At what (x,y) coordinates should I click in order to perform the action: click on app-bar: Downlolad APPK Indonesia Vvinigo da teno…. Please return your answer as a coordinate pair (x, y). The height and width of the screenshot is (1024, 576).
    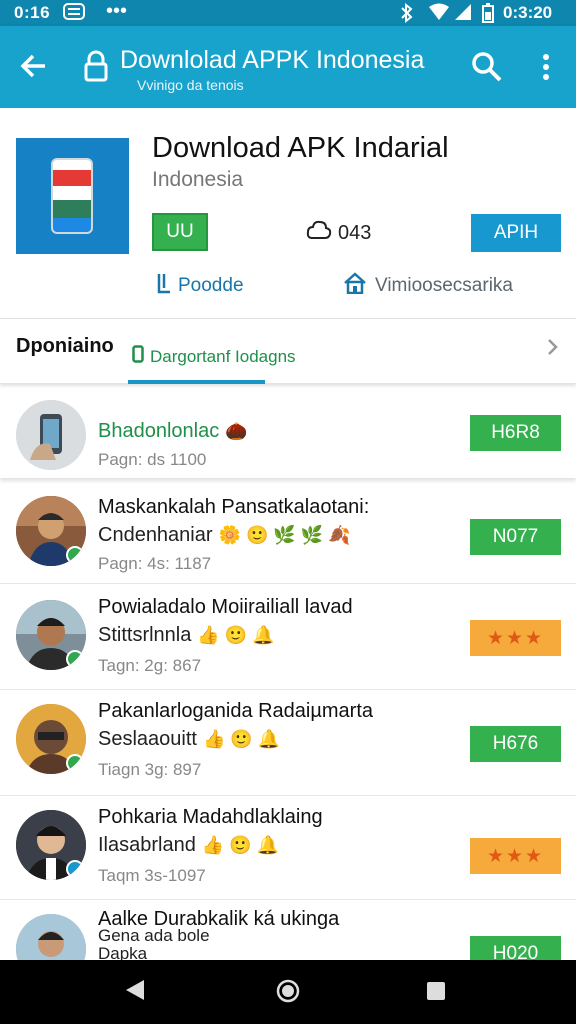
    Looking at the image, I should click on (288, 67).